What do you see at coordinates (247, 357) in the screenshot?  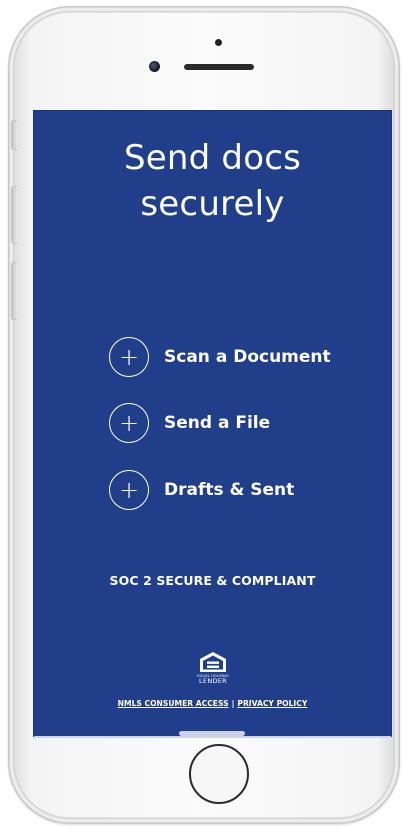 I see `scan-document-label: Scan a Document` at bounding box center [247, 357].